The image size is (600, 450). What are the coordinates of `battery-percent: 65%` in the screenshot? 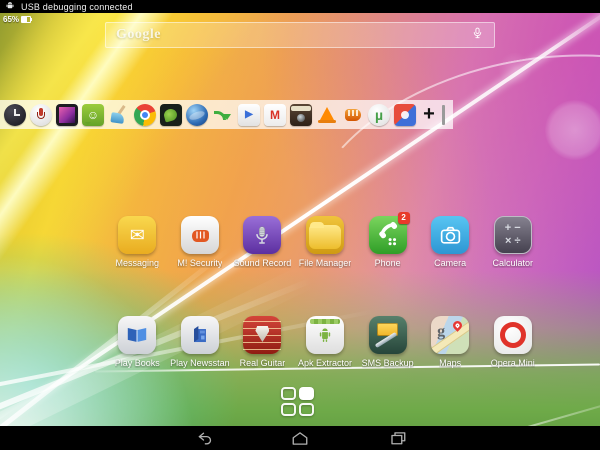 It's located at (11, 19).